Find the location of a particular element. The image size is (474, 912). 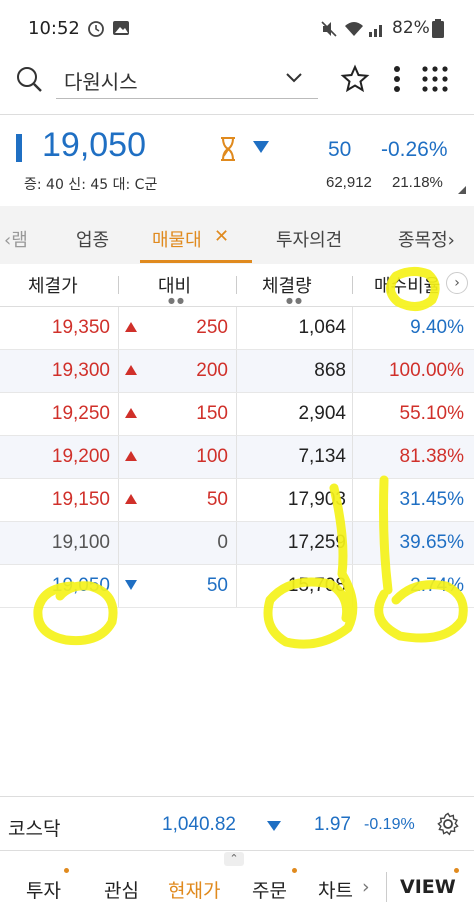

trade-price: 19,250 is located at coordinates (80, 413).